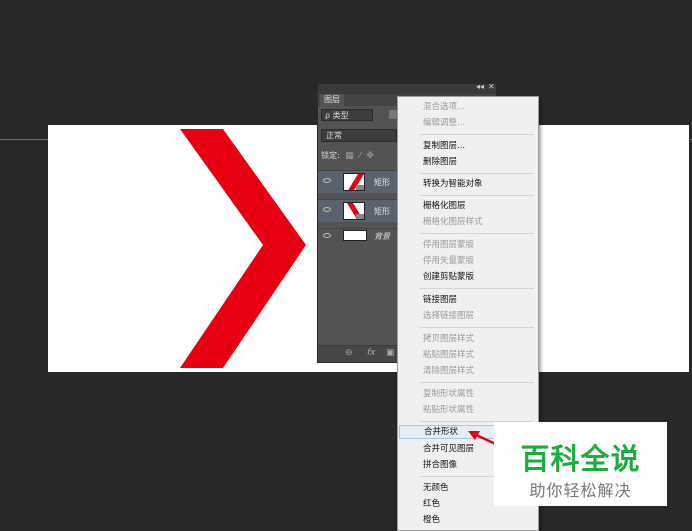 The width and height of the screenshot is (692, 531). I want to click on mask-icon: ▣, so click(390, 353).